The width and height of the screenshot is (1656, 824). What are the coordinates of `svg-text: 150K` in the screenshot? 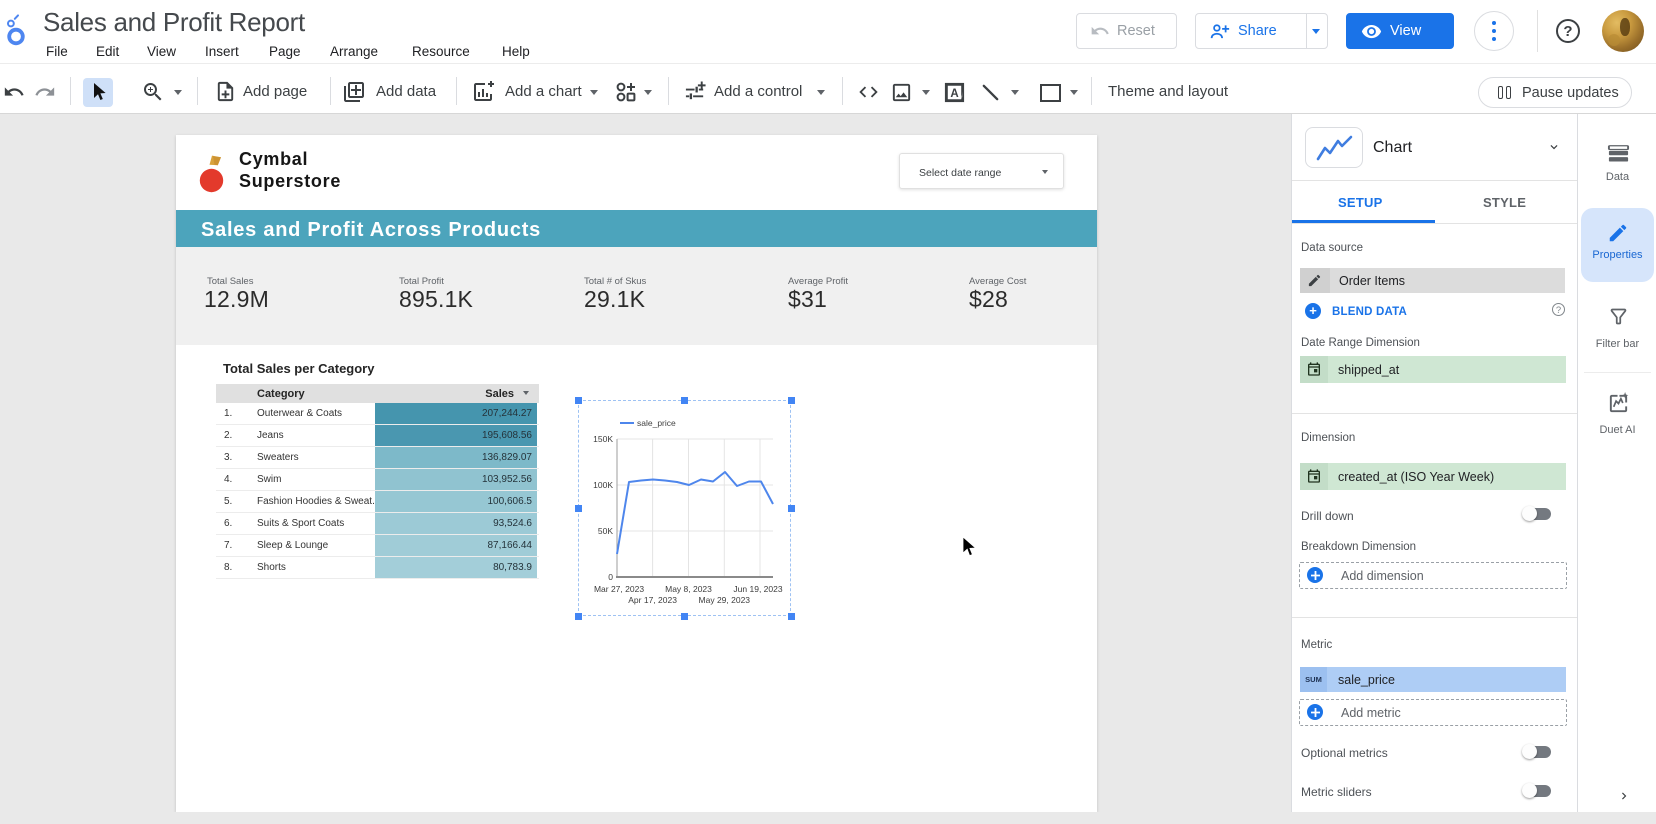 It's located at (603, 439).